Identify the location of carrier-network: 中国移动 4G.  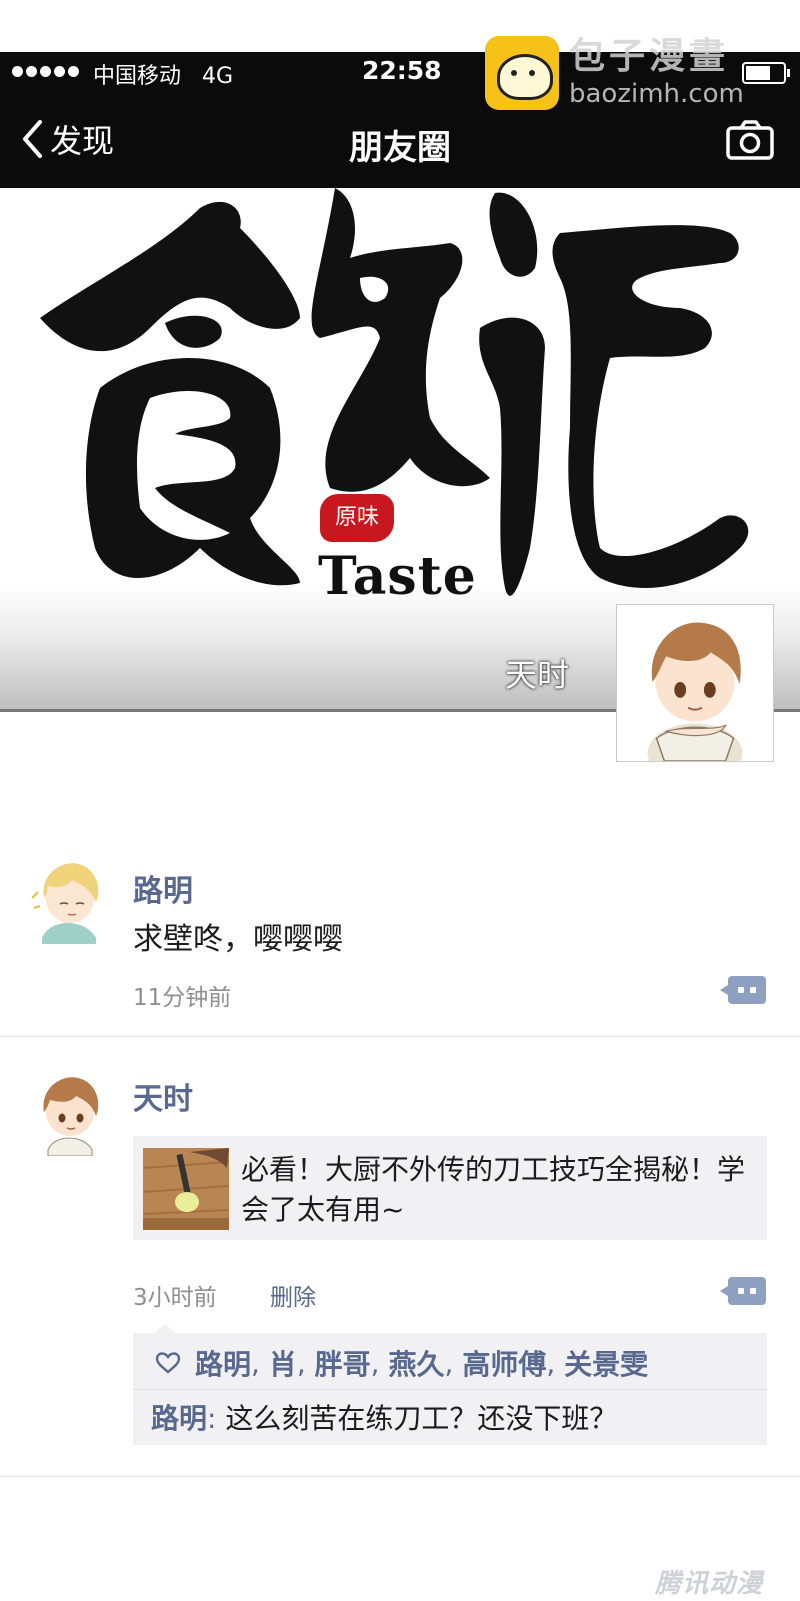
(163, 74).